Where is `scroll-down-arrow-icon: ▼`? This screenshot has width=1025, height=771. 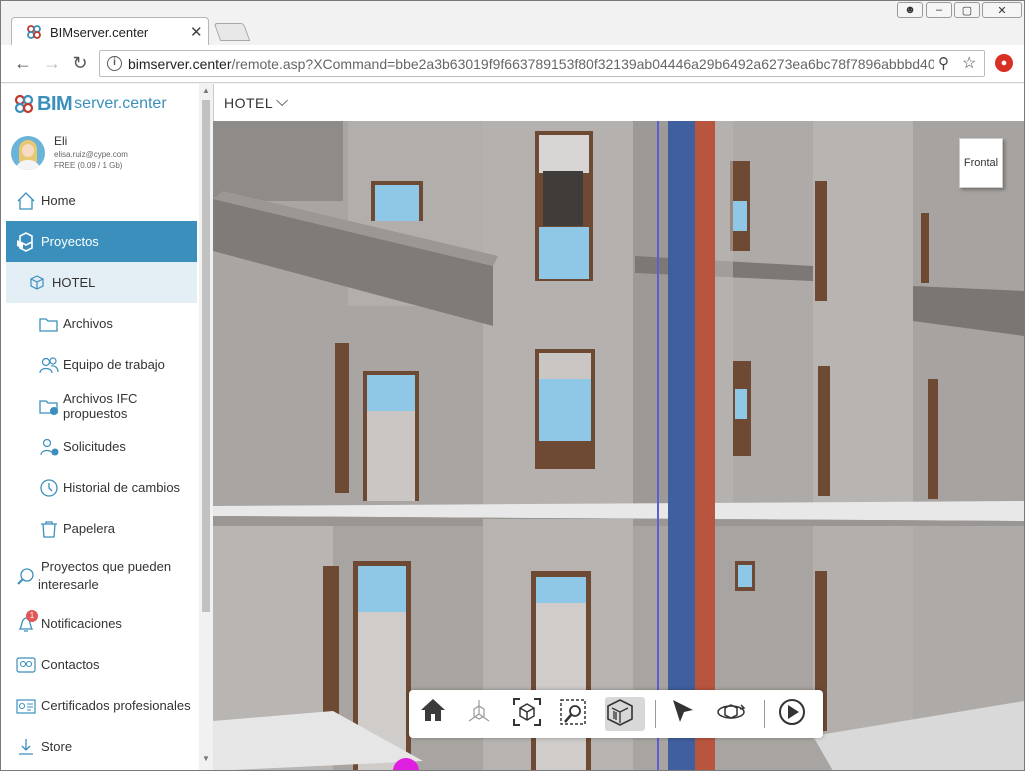
scroll-down-arrow-icon: ▼ is located at coordinates (206, 758).